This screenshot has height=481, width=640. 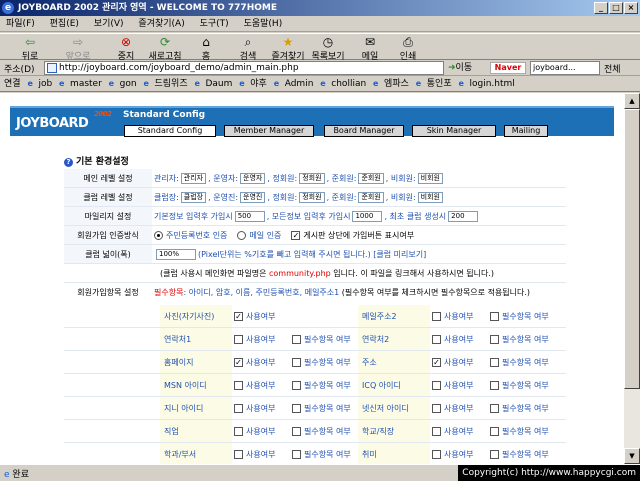 I want to click on auth-mail-option: 메일 인증, so click(x=259, y=235).